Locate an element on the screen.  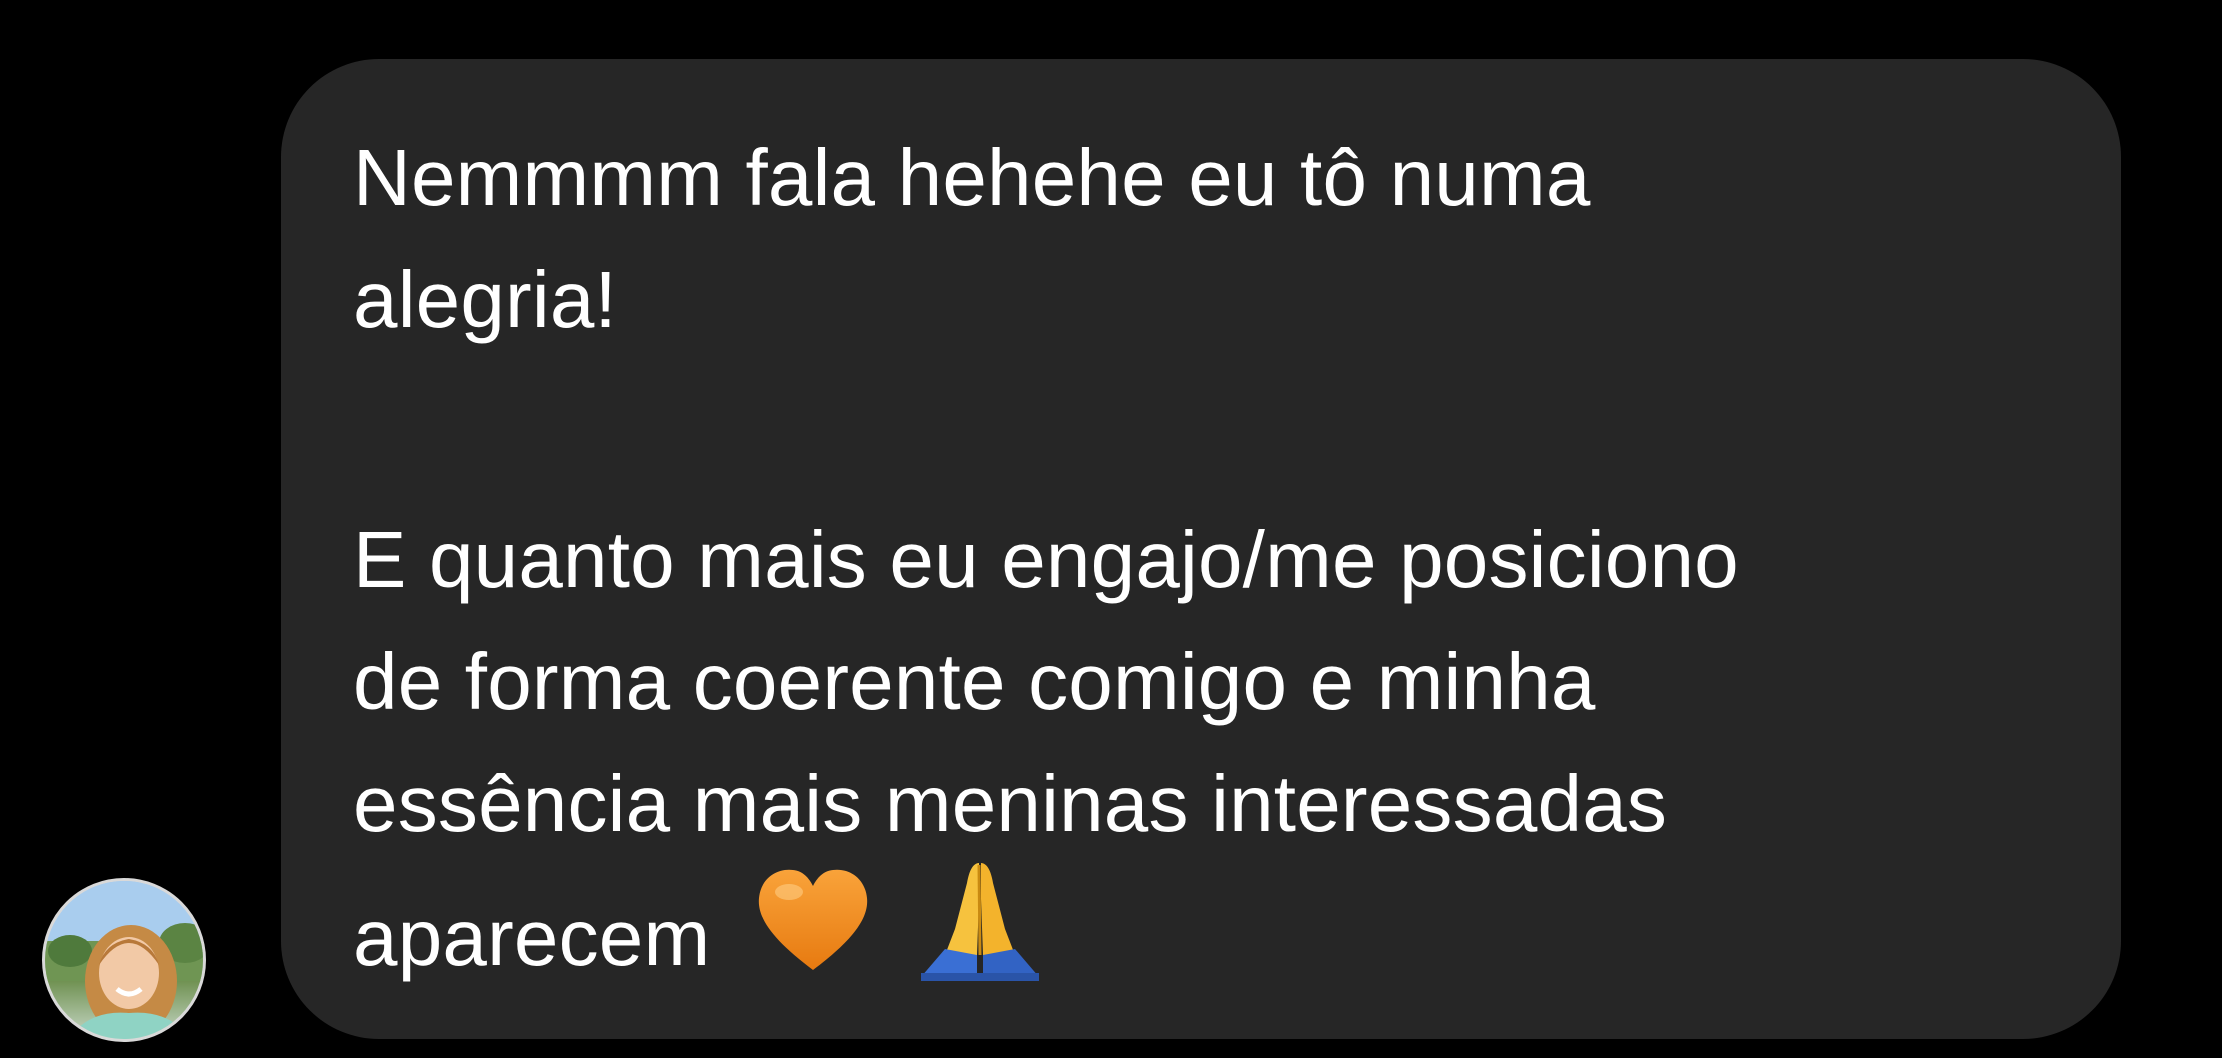
sender-avatar is located at coordinates (124, 960).